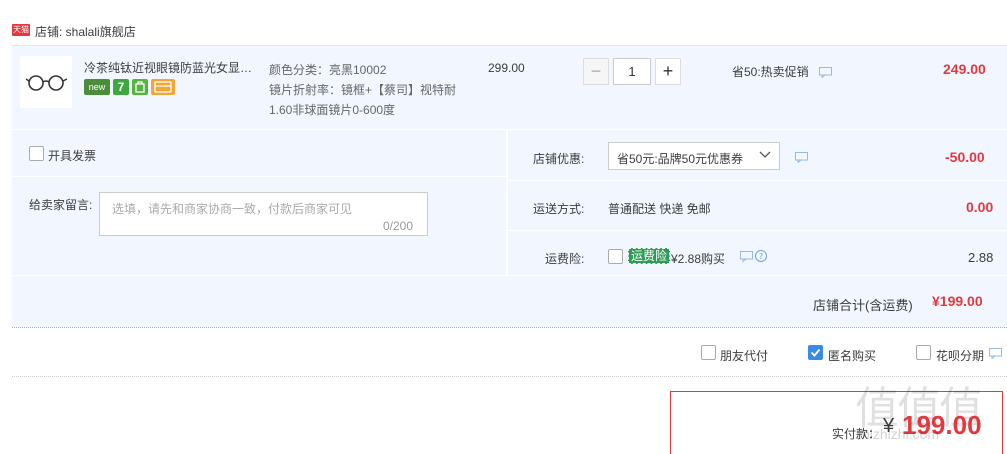 The width and height of the screenshot is (1007, 454). I want to click on card-payment-icon, so click(163, 87).